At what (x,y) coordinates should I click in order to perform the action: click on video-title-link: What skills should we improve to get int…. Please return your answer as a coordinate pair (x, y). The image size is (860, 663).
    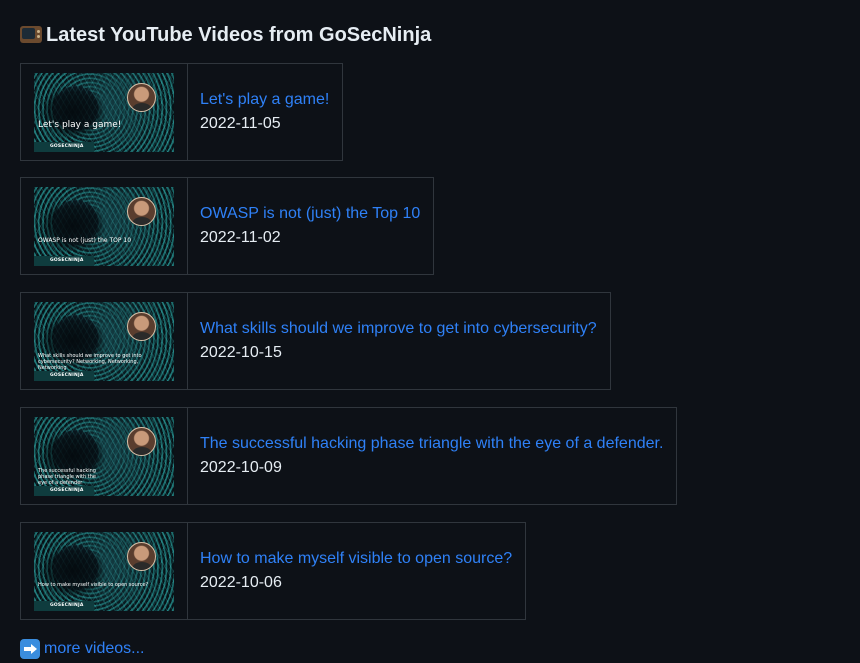
    Looking at the image, I should click on (398, 329).